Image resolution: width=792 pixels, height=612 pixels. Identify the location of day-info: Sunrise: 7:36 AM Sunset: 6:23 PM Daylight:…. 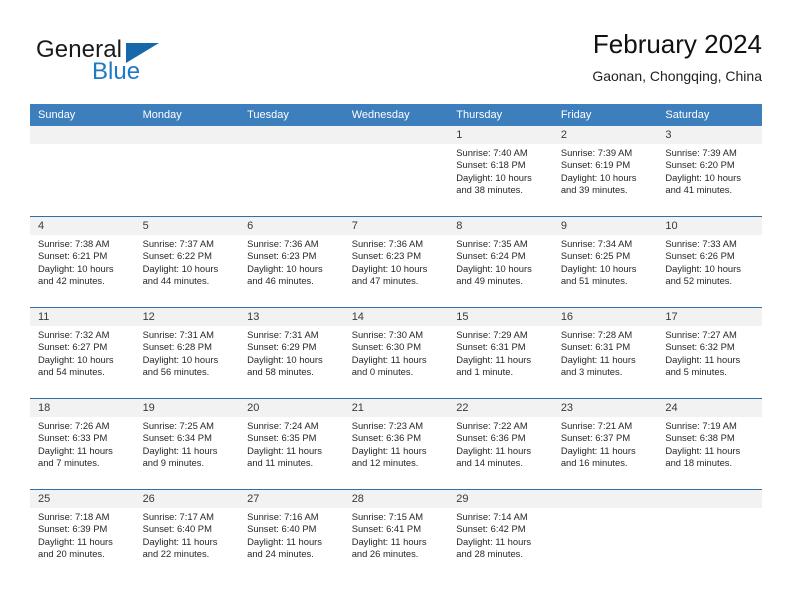
(291, 261).